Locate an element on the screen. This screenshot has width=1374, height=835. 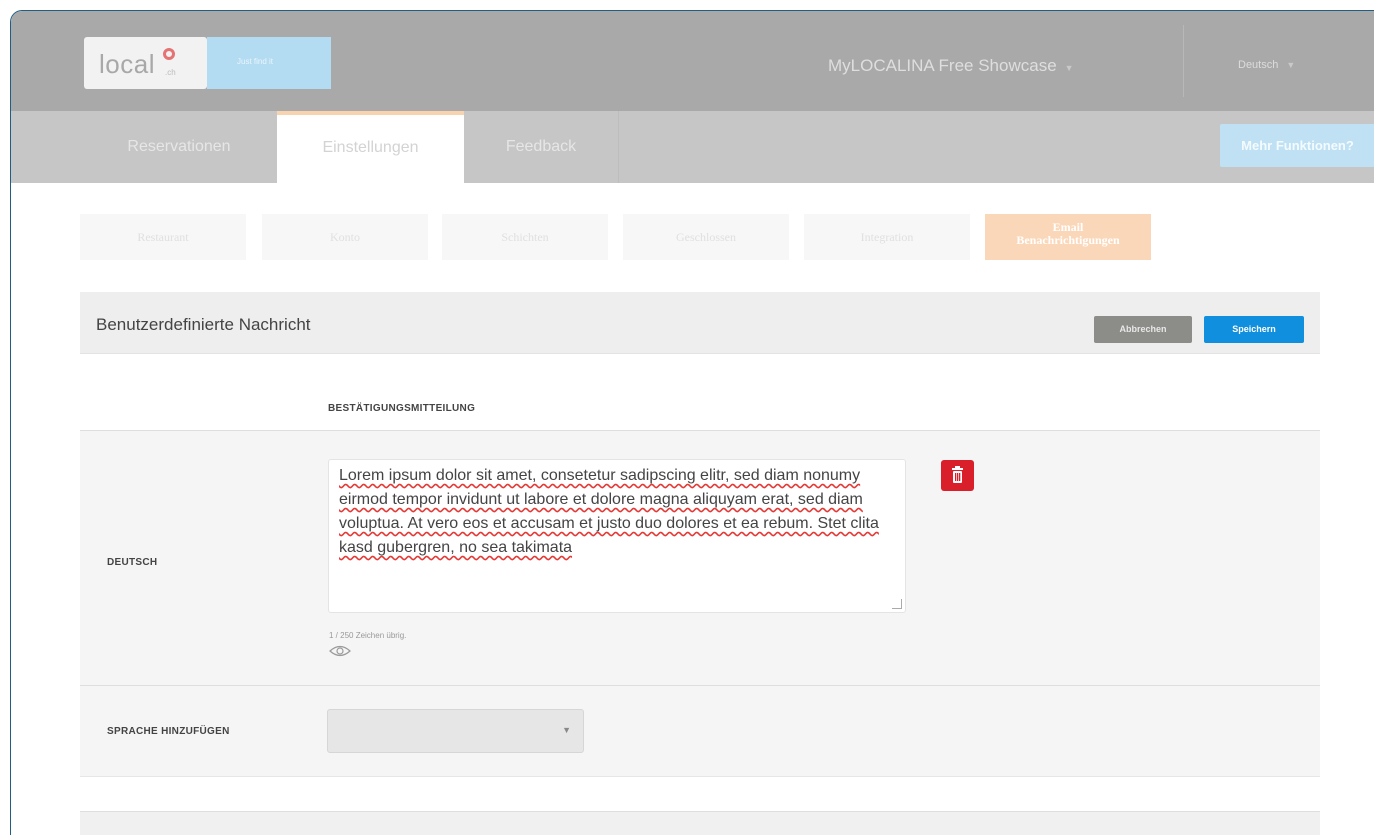
section-title: Benutzerdefinierte Nachricht is located at coordinates (203, 324).